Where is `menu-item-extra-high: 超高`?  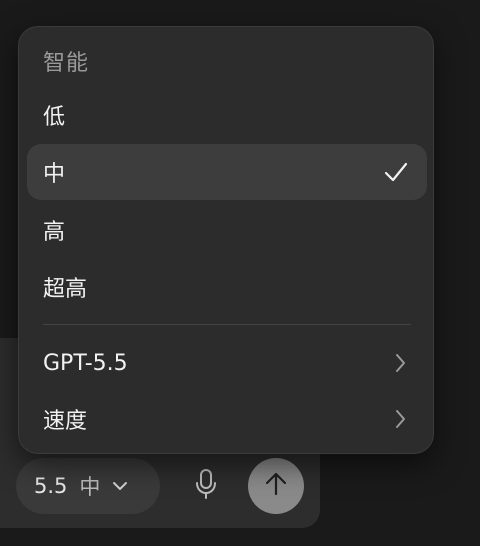 menu-item-extra-high: 超高 is located at coordinates (227, 287).